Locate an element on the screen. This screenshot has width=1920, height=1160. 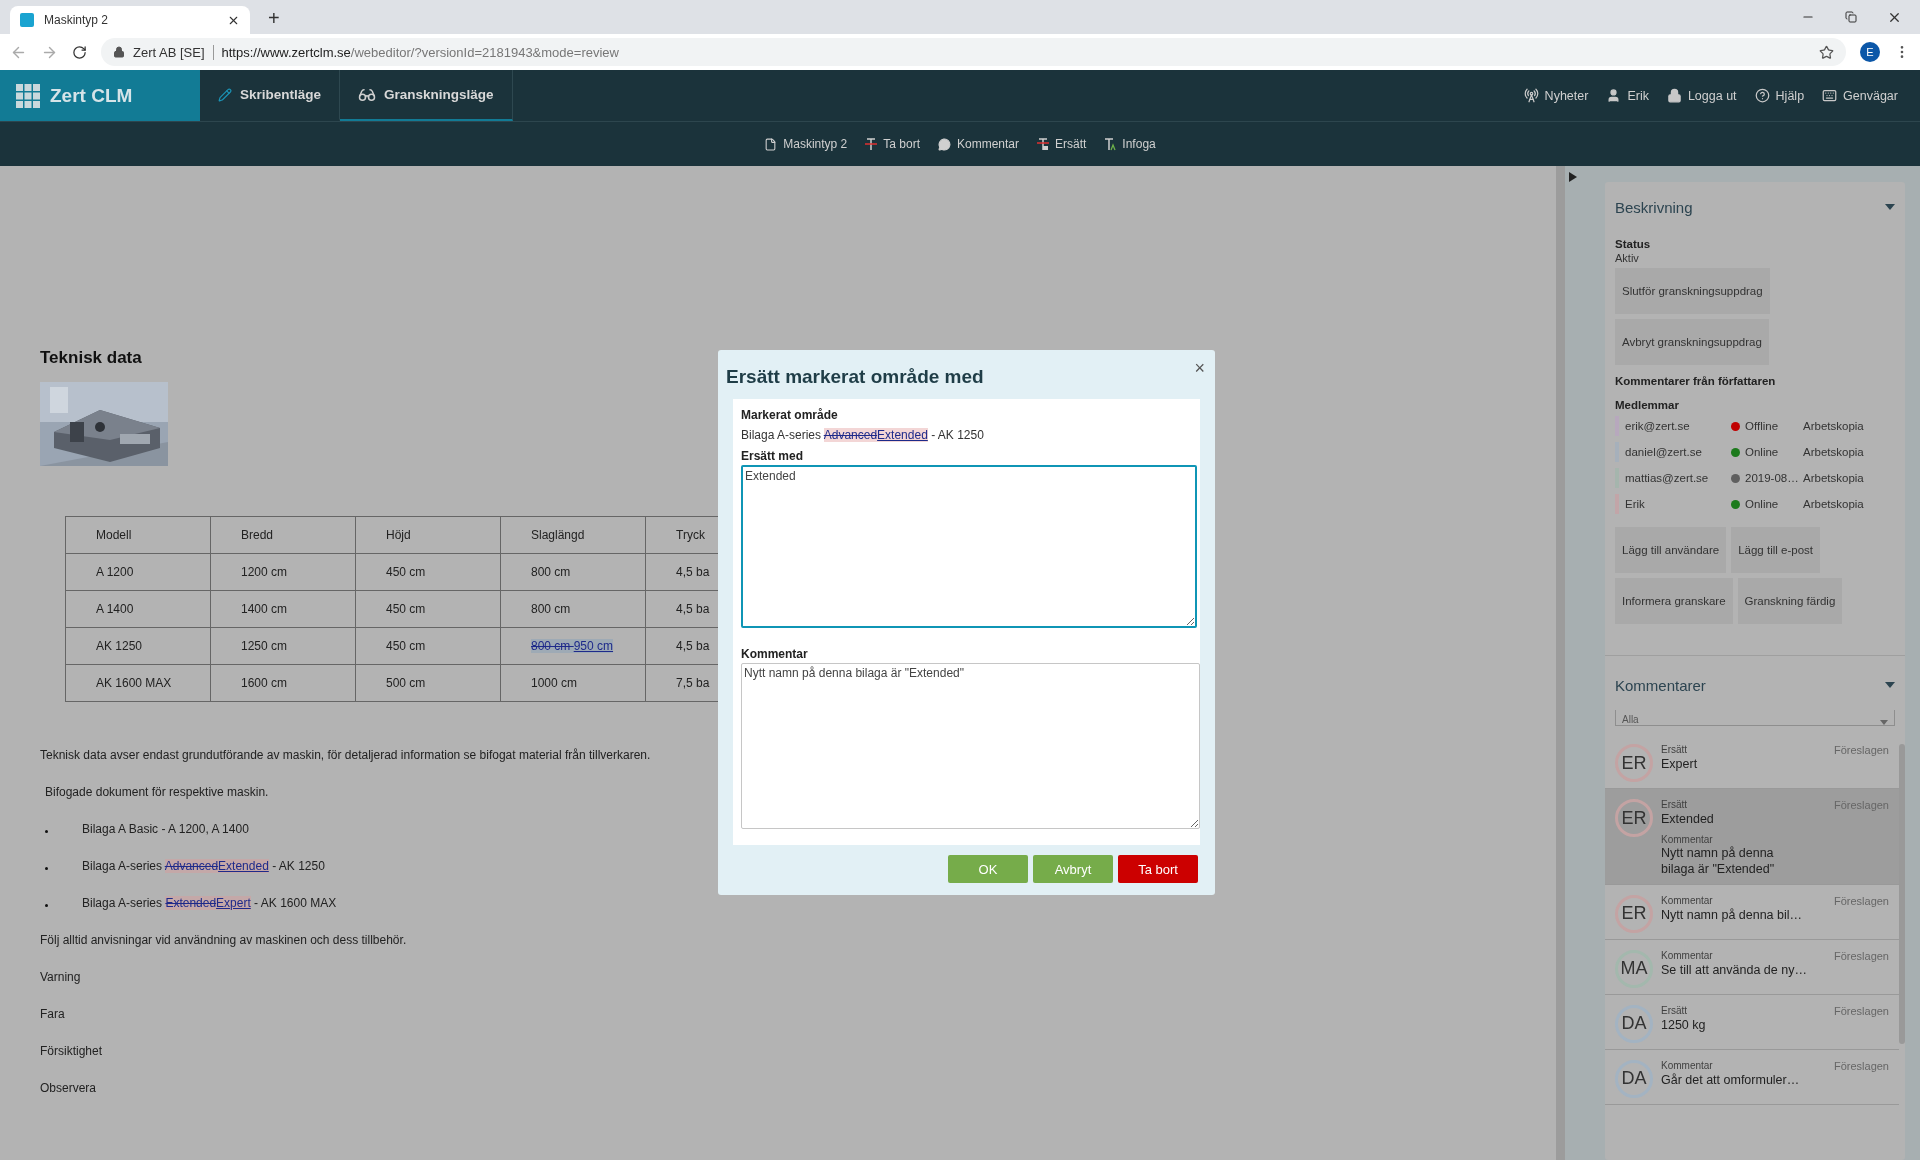
app-logo: Zert CLM is located at coordinates (91, 95).